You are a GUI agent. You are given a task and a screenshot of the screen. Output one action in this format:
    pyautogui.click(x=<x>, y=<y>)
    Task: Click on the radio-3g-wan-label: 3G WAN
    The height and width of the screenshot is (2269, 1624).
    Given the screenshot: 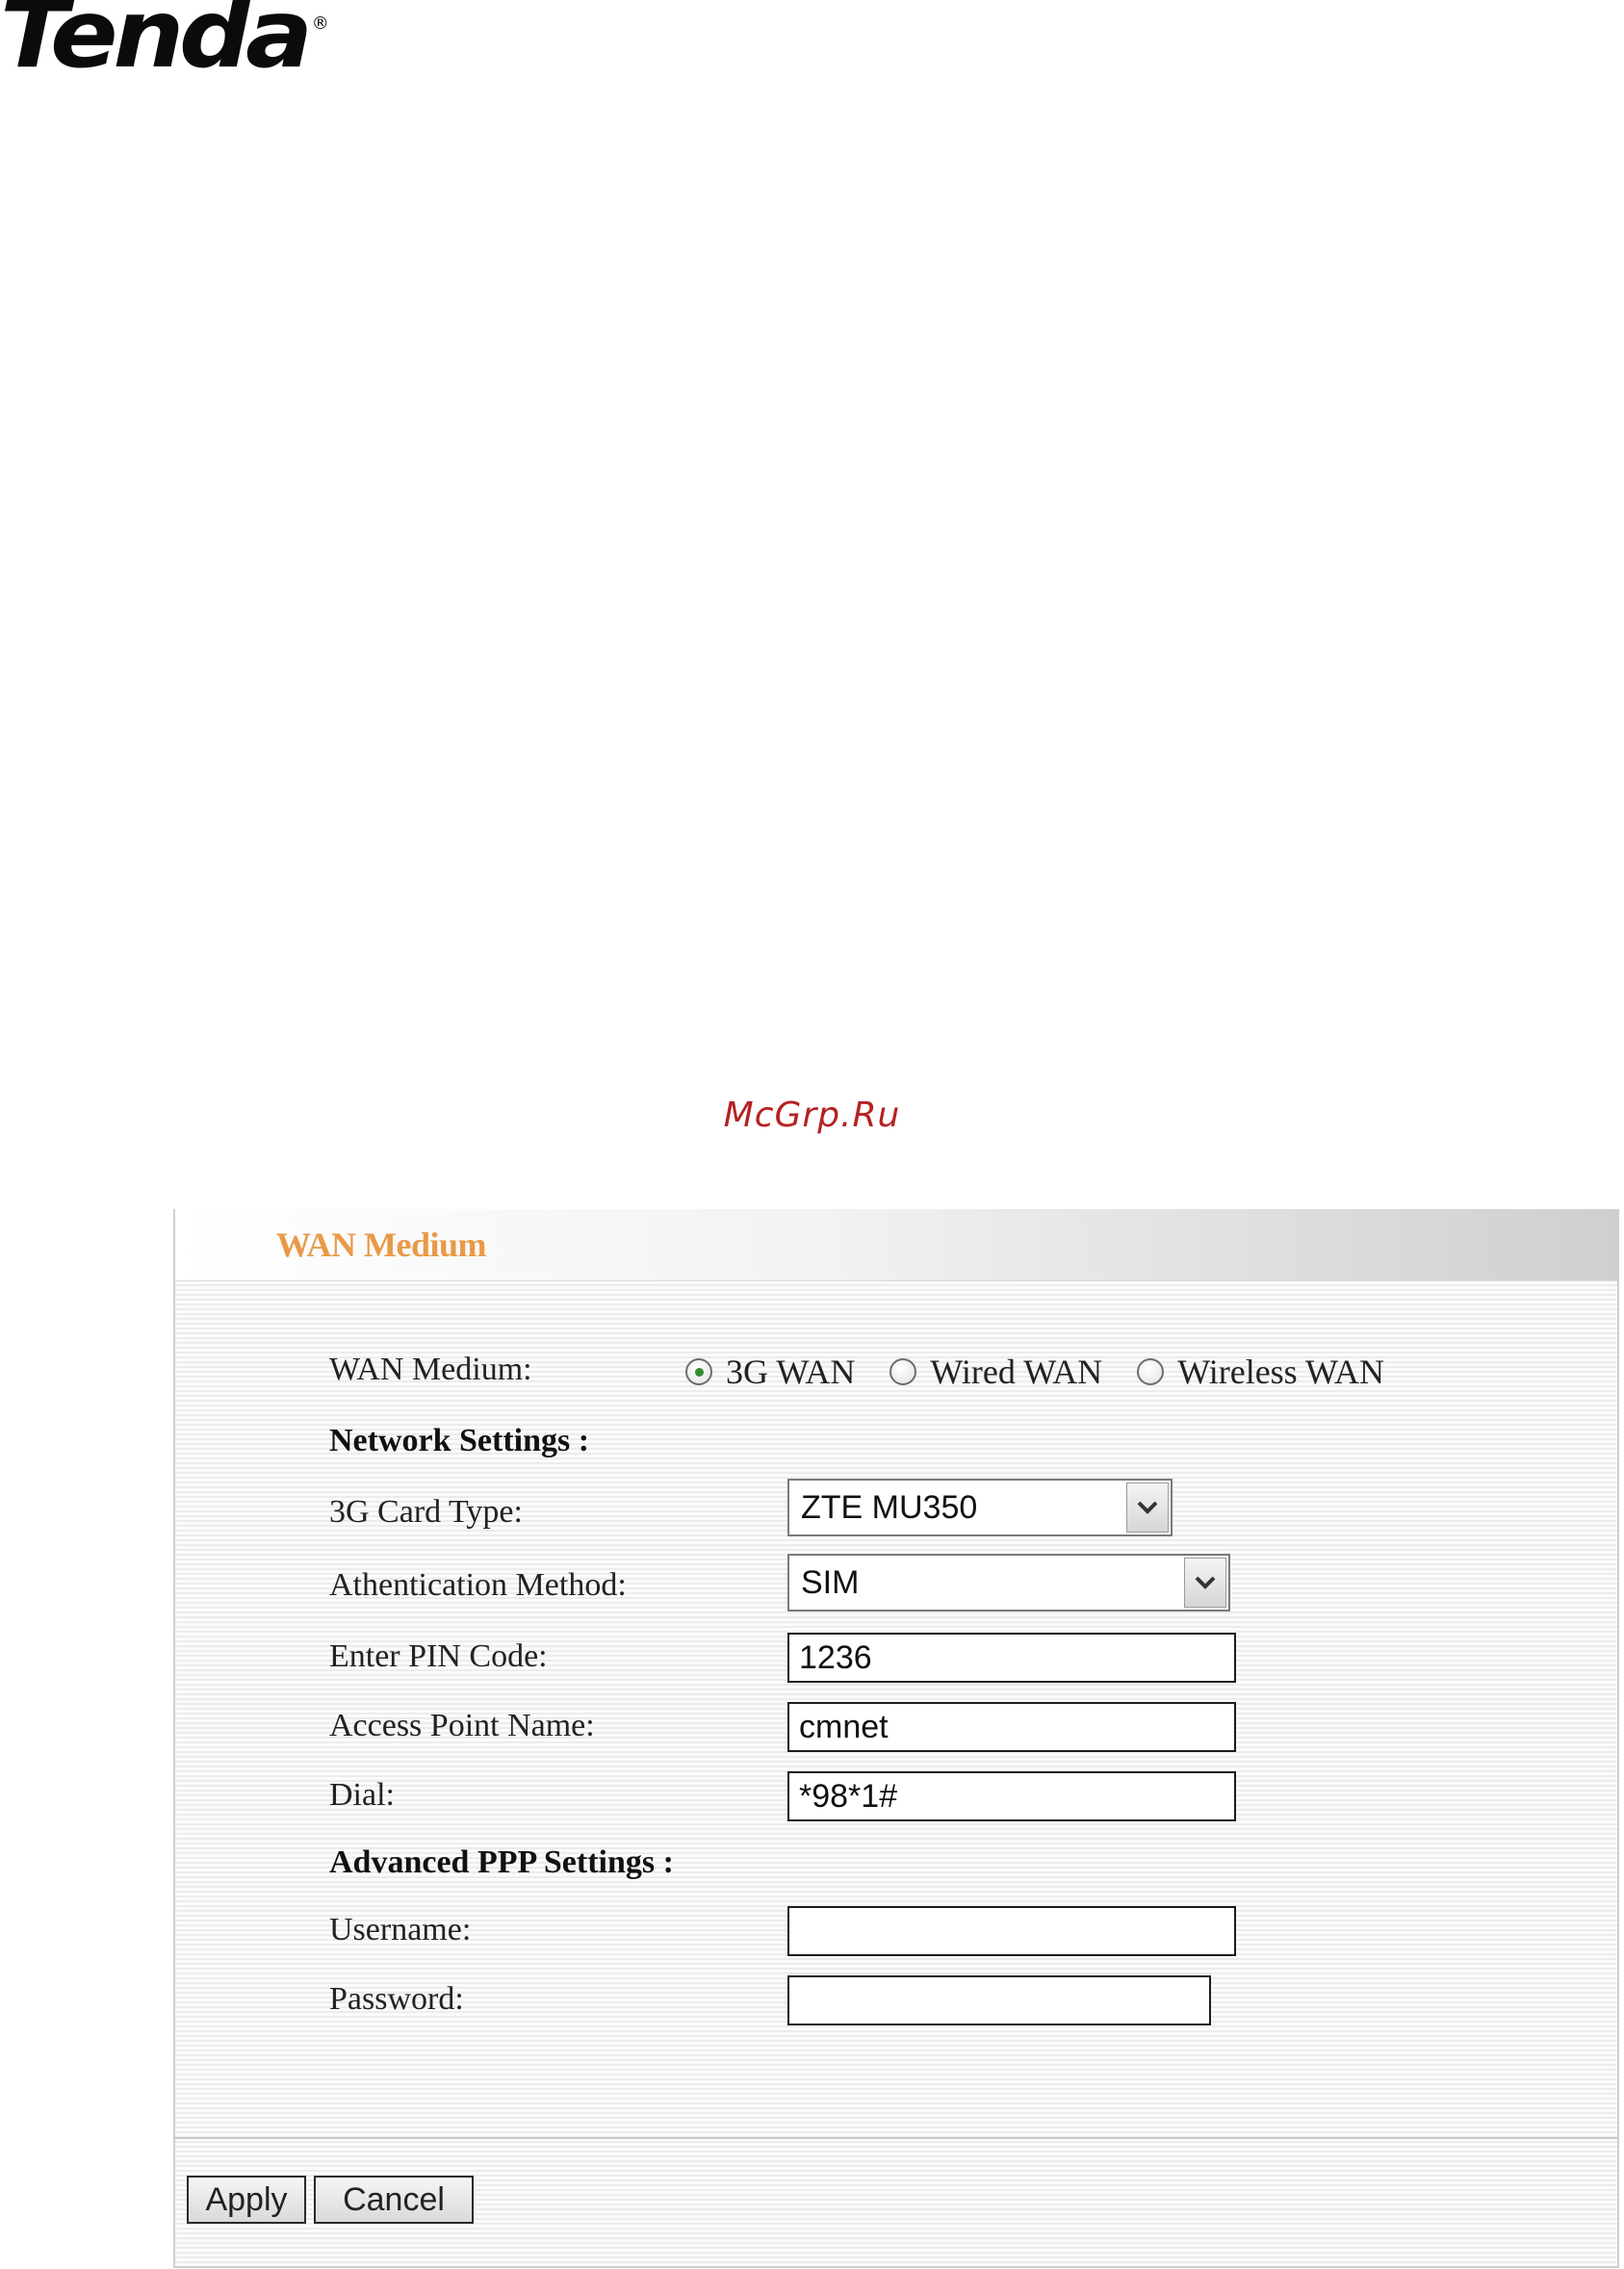 What is the action you would take?
    pyautogui.click(x=791, y=1372)
    